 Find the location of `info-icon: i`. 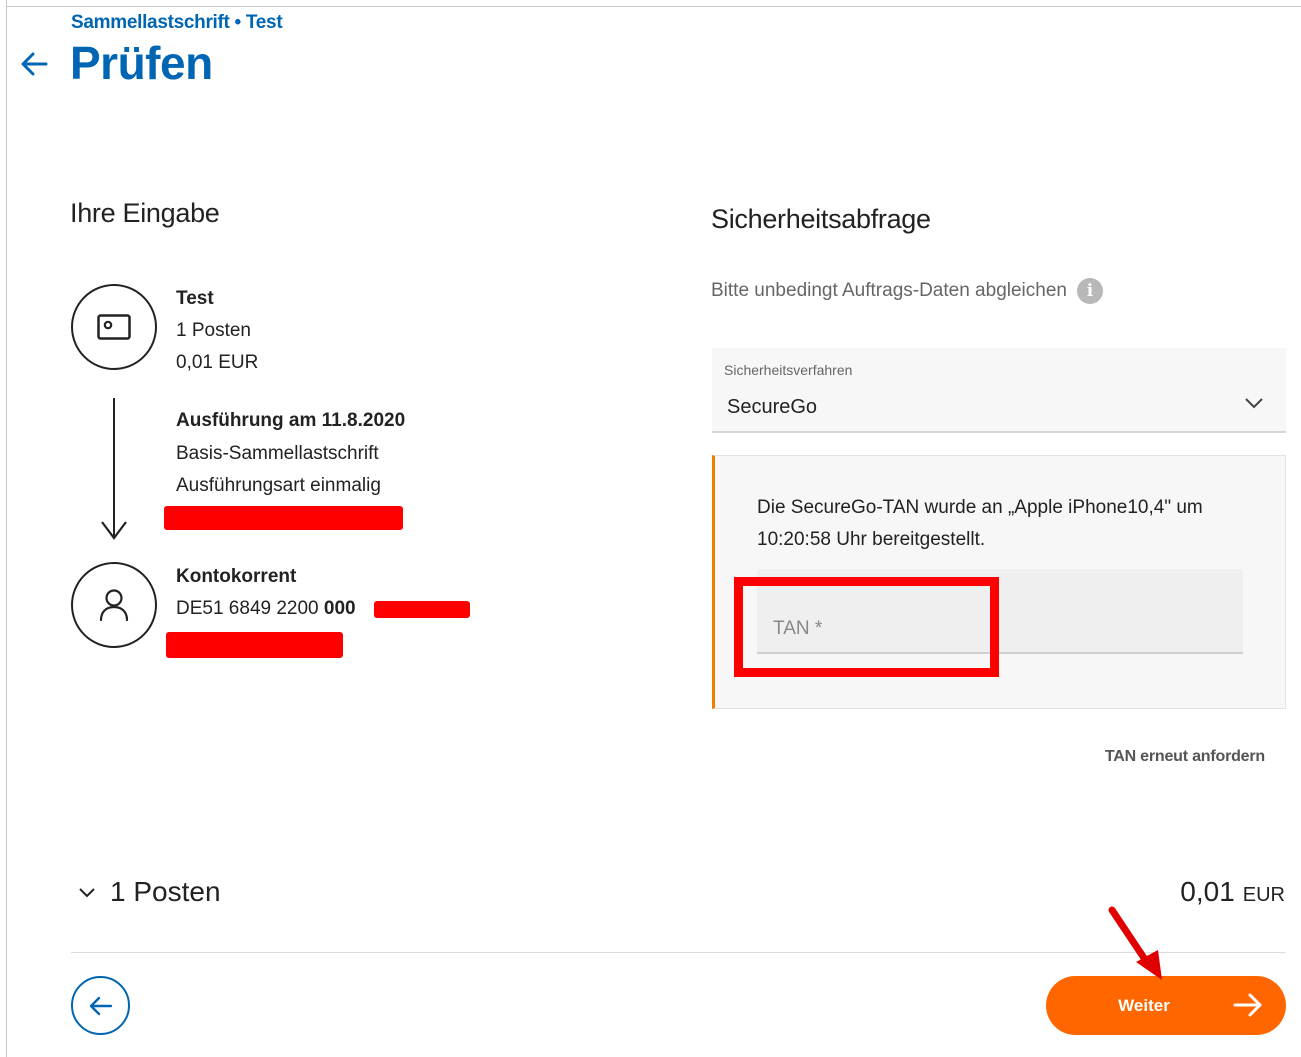

info-icon: i is located at coordinates (1089, 291).